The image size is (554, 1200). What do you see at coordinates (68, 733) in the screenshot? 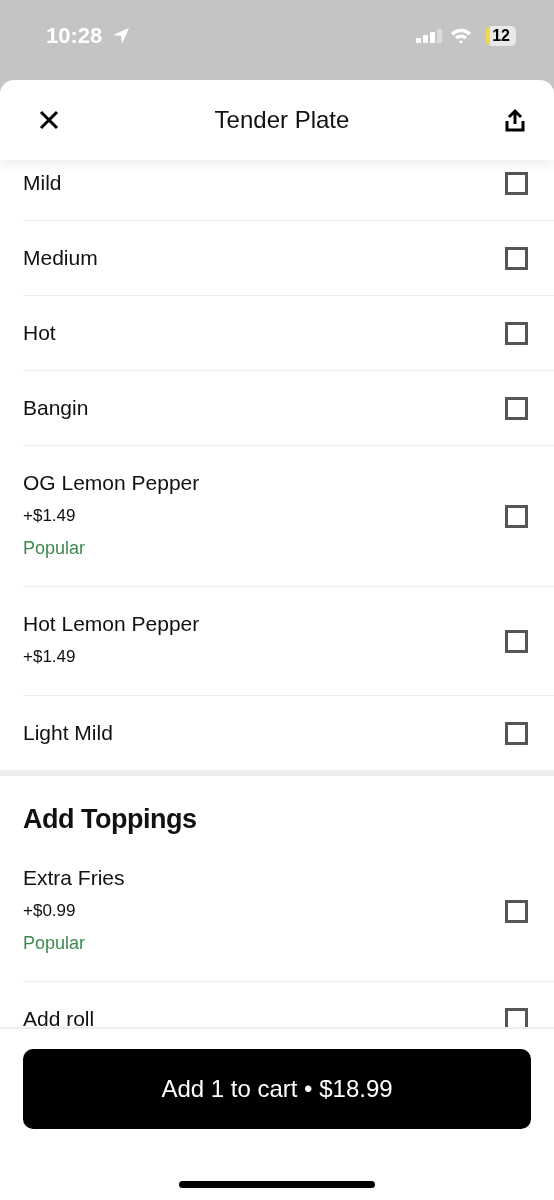
I see `option-name: Light Mild` at bounding box center [68, 733].